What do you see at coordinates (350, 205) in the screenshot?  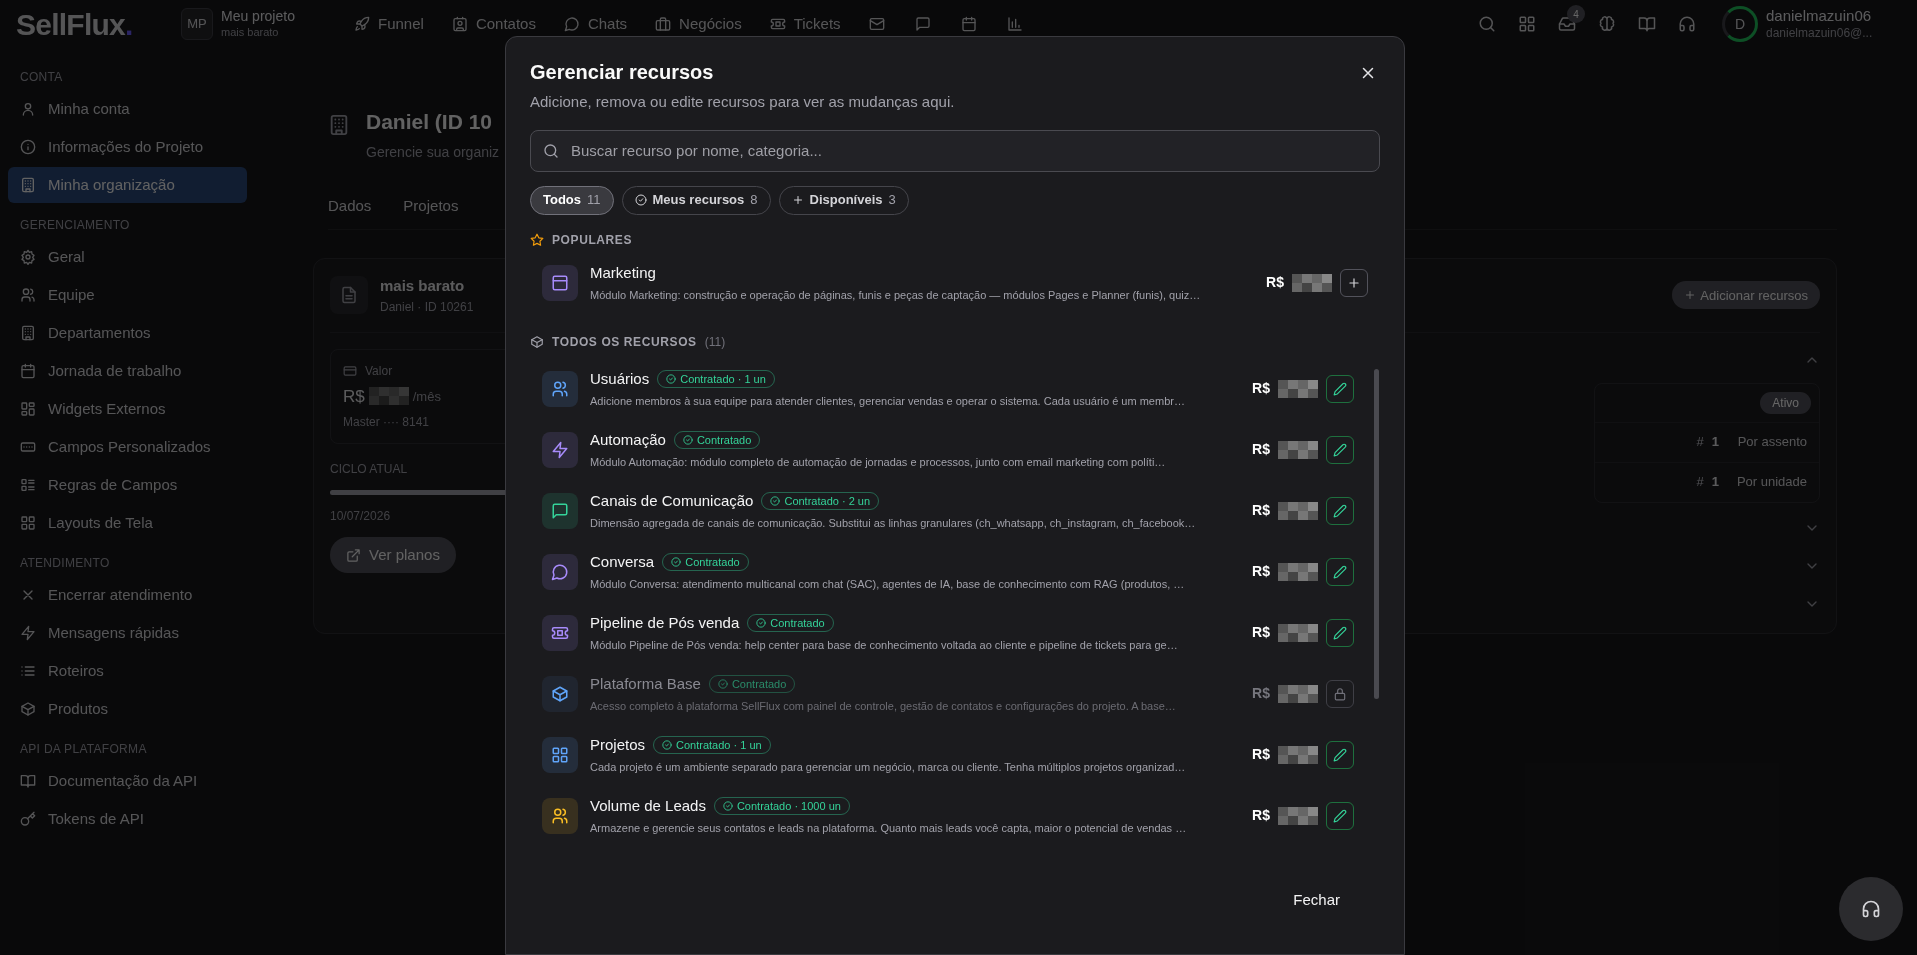 I see `tab: Dados` at bounding box center [350, 205].